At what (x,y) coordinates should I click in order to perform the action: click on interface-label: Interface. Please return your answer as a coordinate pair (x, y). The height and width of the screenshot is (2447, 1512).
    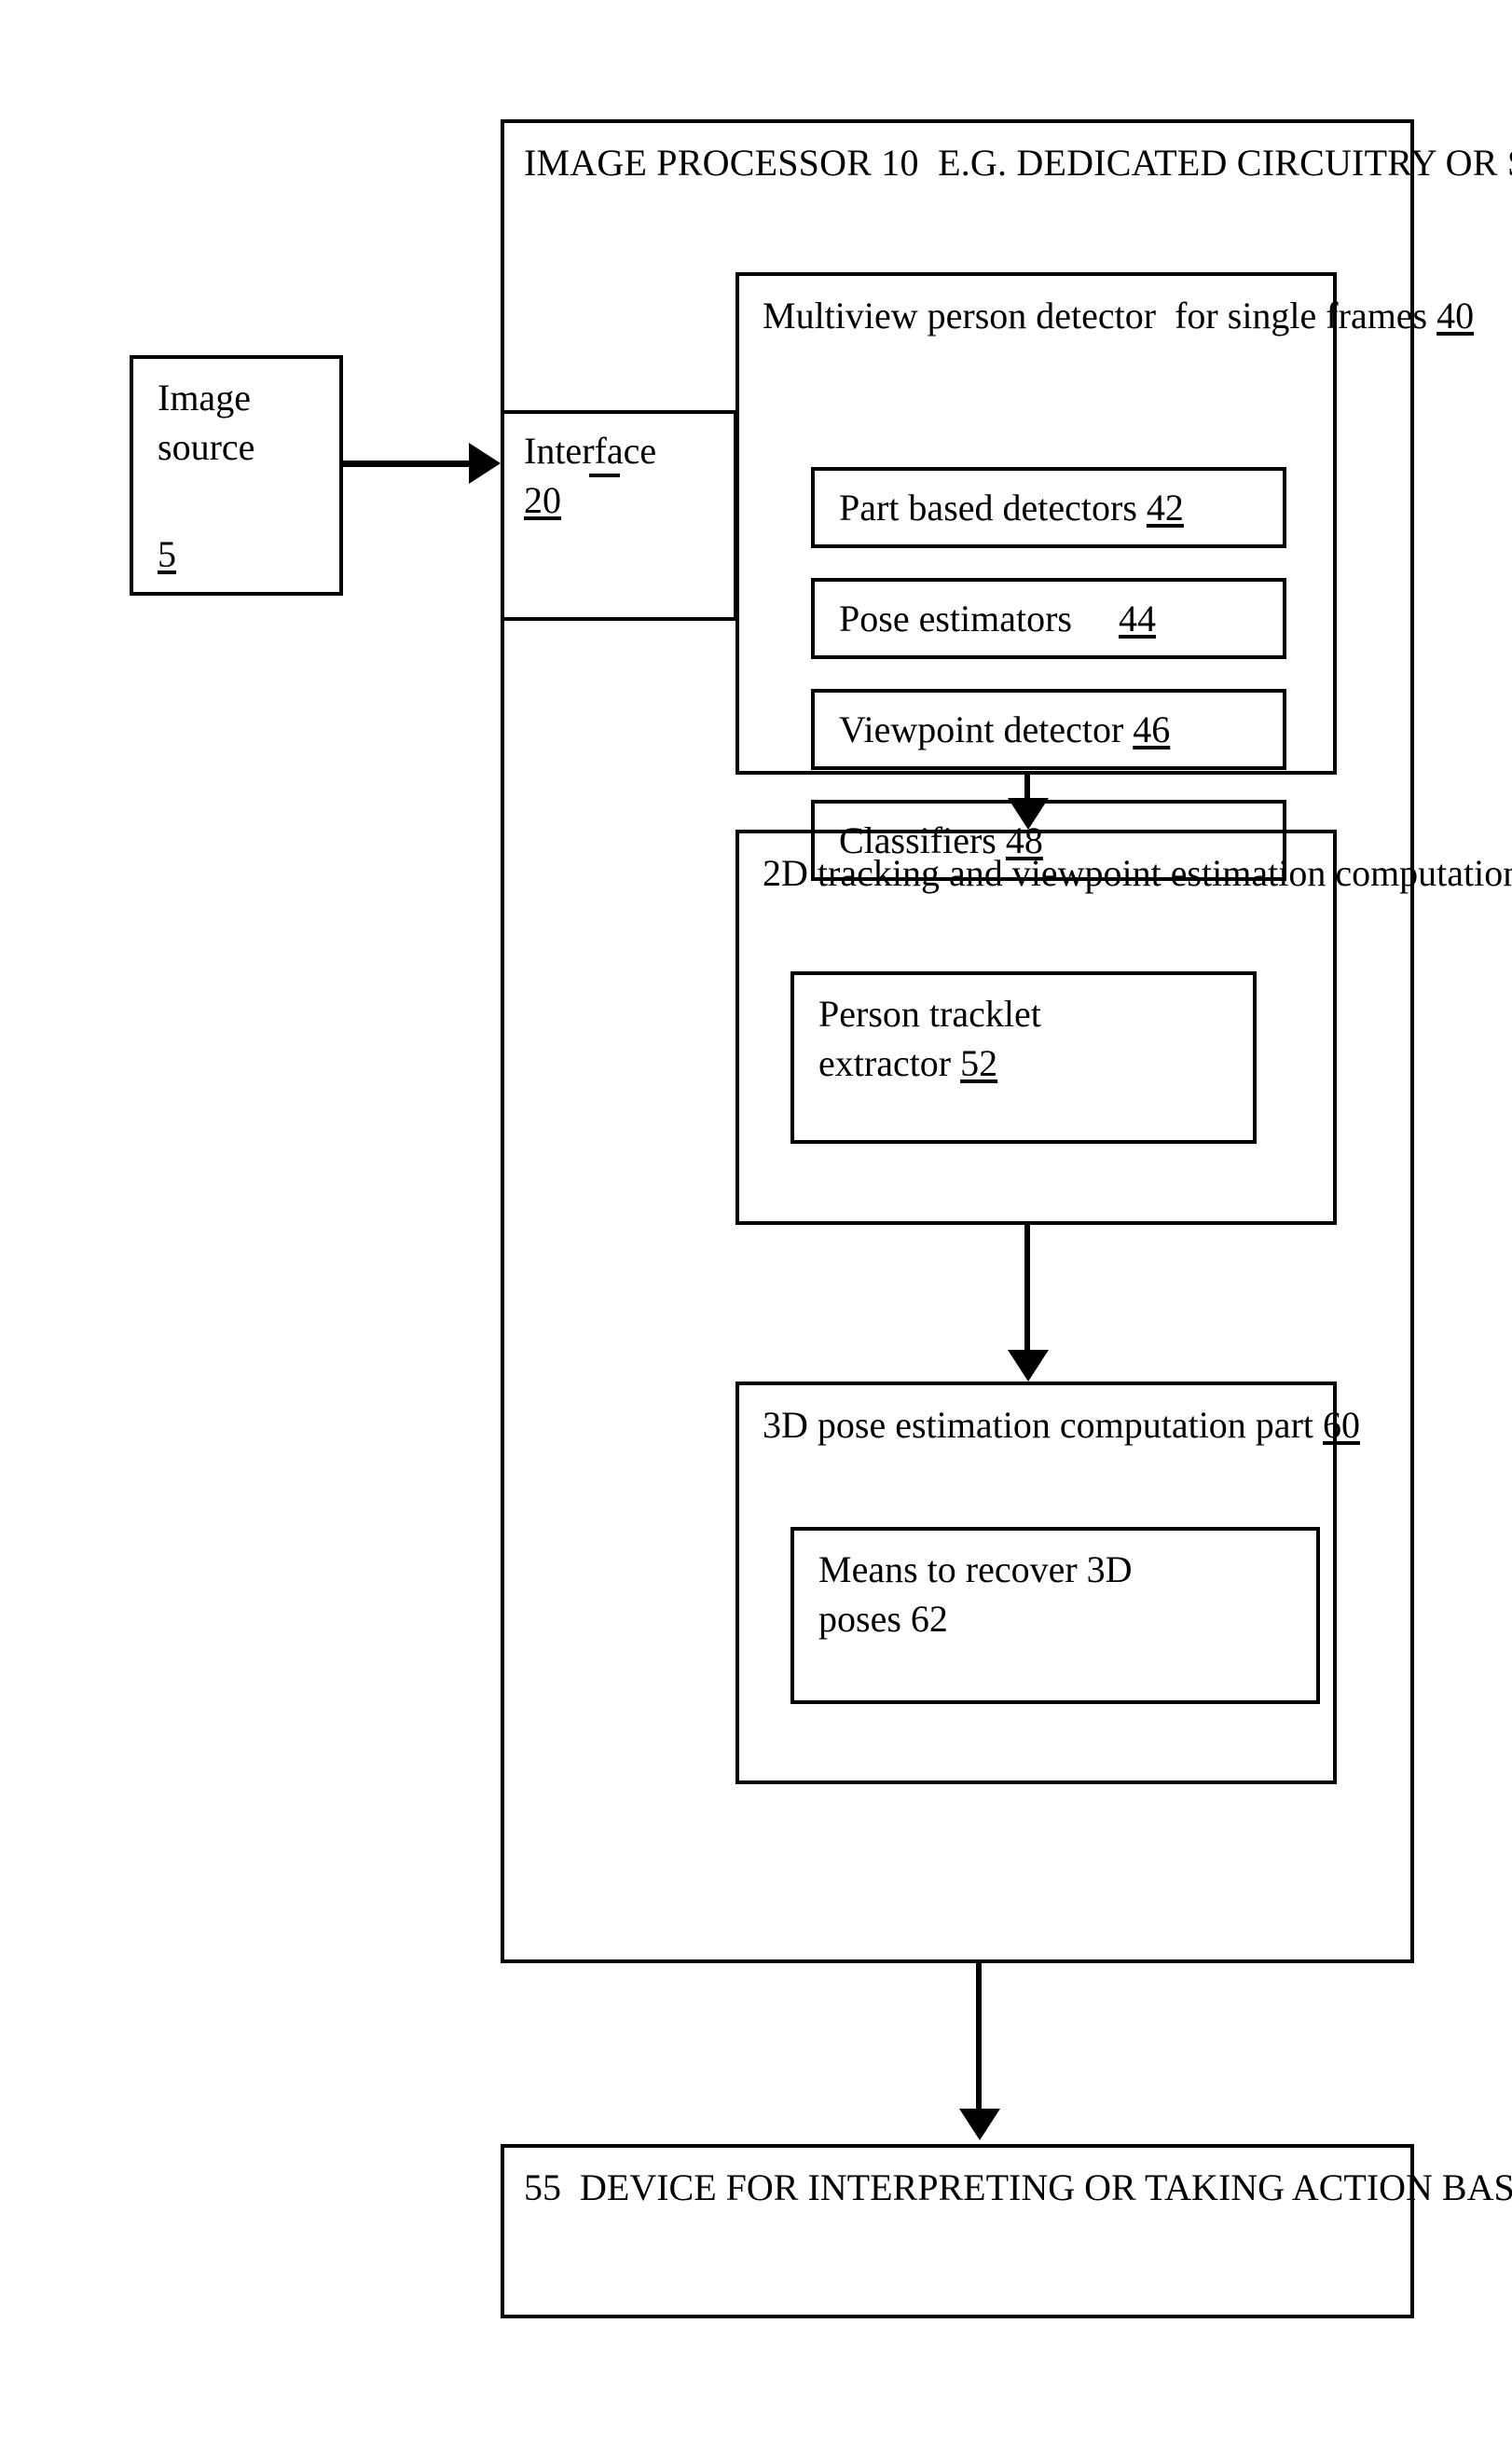
    Looking at the image, I should click on (590, 451).